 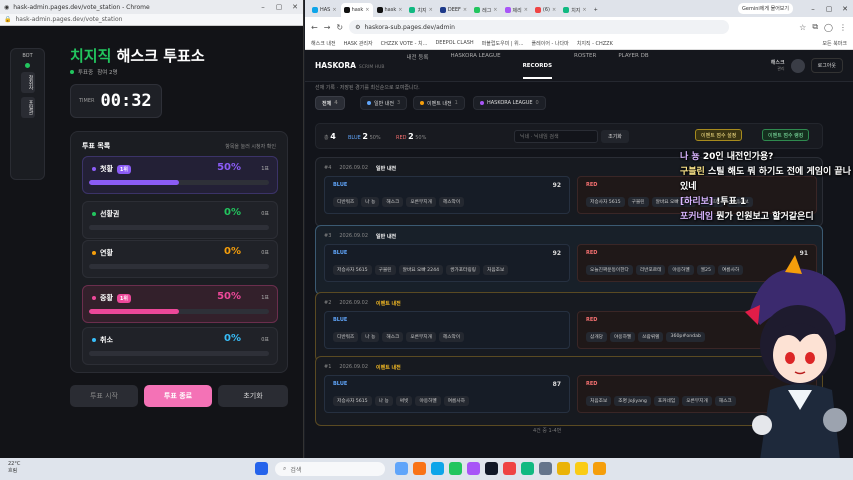 I want to click on vote-option: 연황 0% 0표, so click(x=180, y=259).